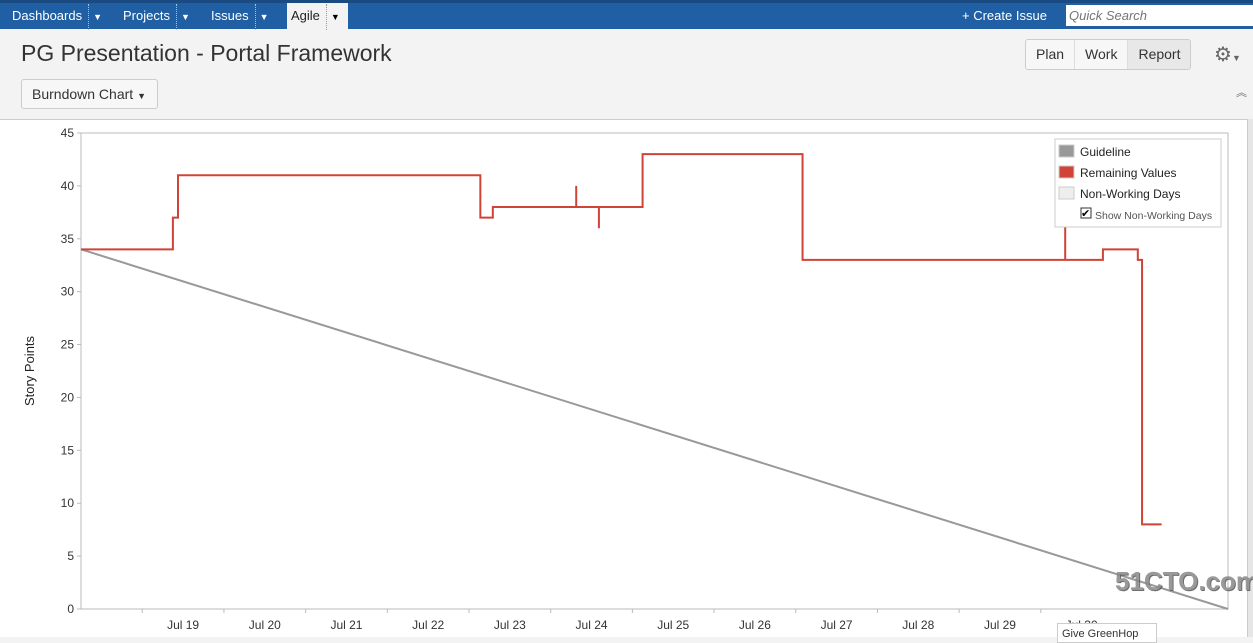  I want to click on mode-plan-button: Plan, so click(1051, 54).